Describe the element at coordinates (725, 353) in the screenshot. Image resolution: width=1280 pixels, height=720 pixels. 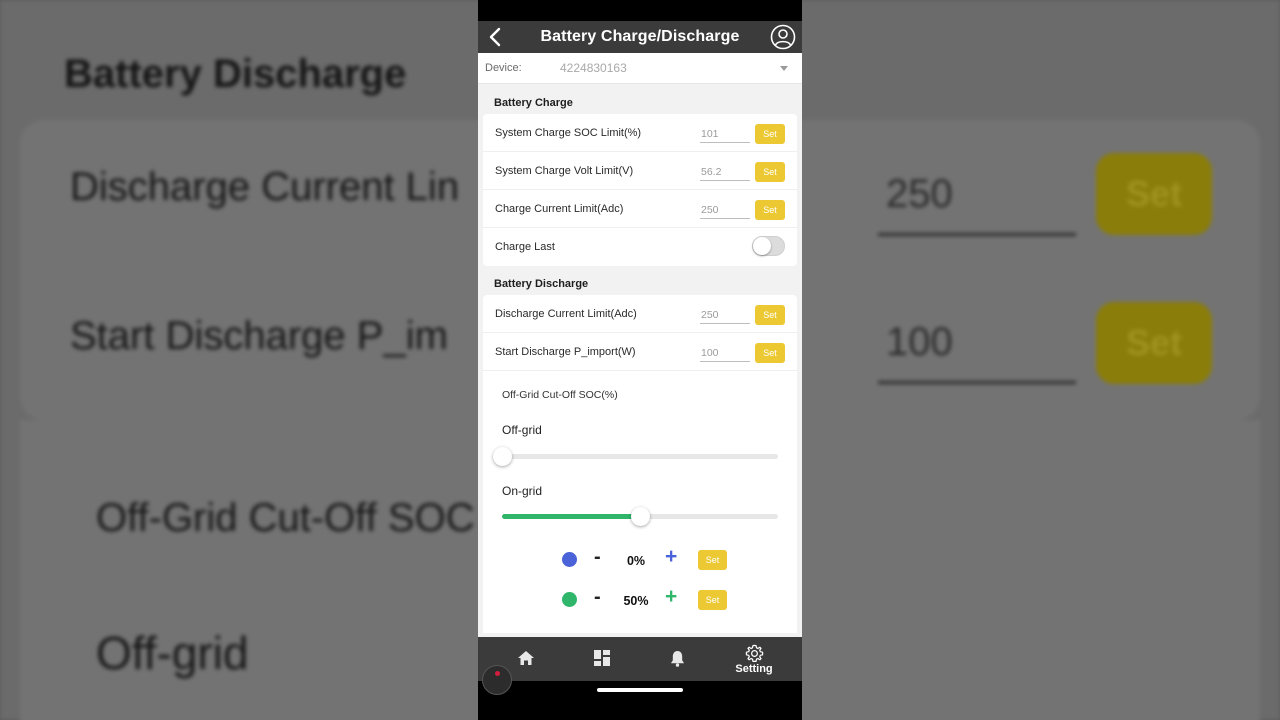
I see `start-discharge-input: 100` at that location.